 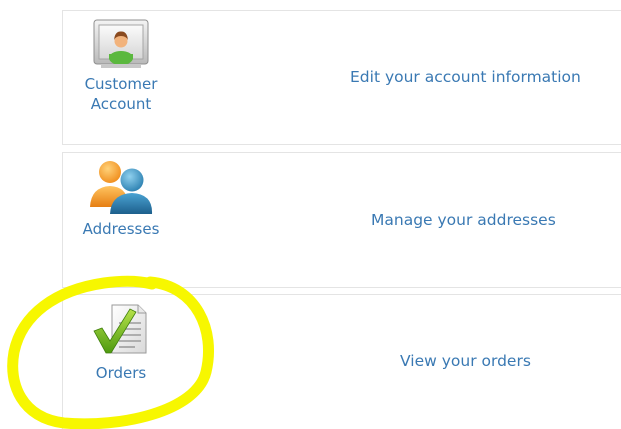 I want to click on view-orders-link: View your orders, so click(x=465, y=361).